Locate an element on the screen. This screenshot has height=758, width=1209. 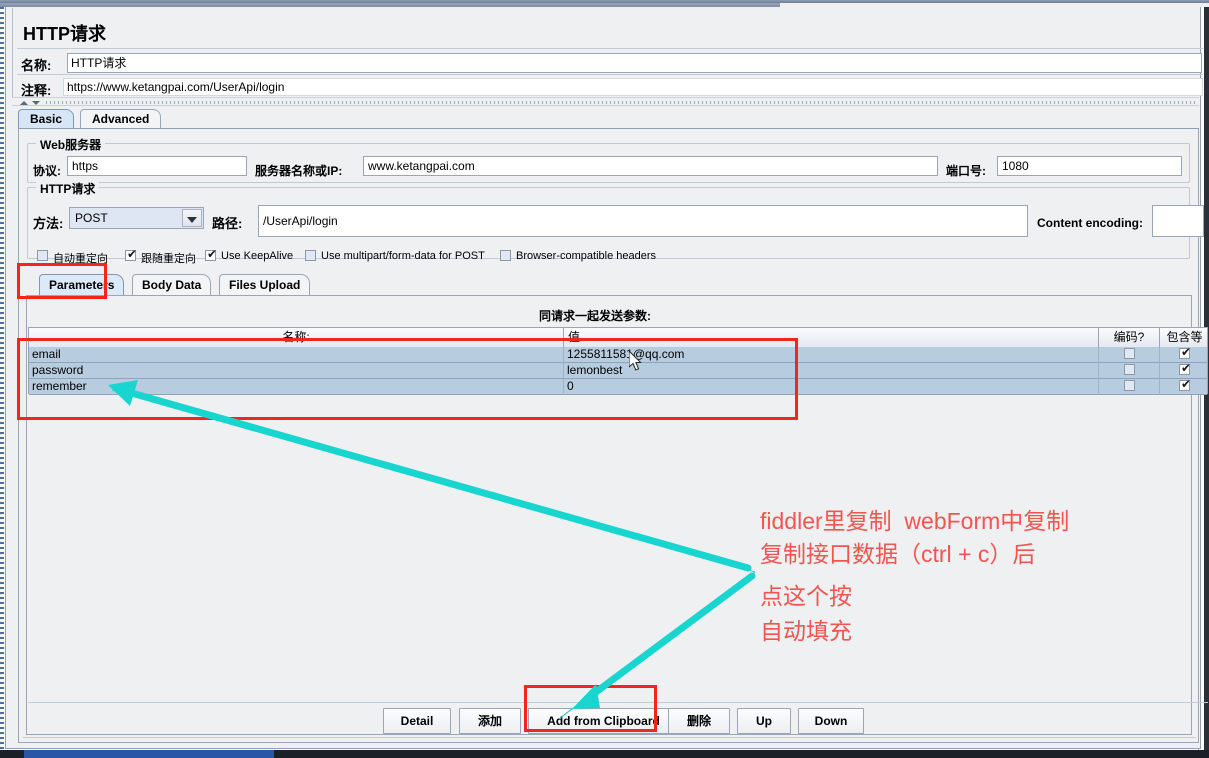
tab-basic: Basic is located at coordinates (46, 119).